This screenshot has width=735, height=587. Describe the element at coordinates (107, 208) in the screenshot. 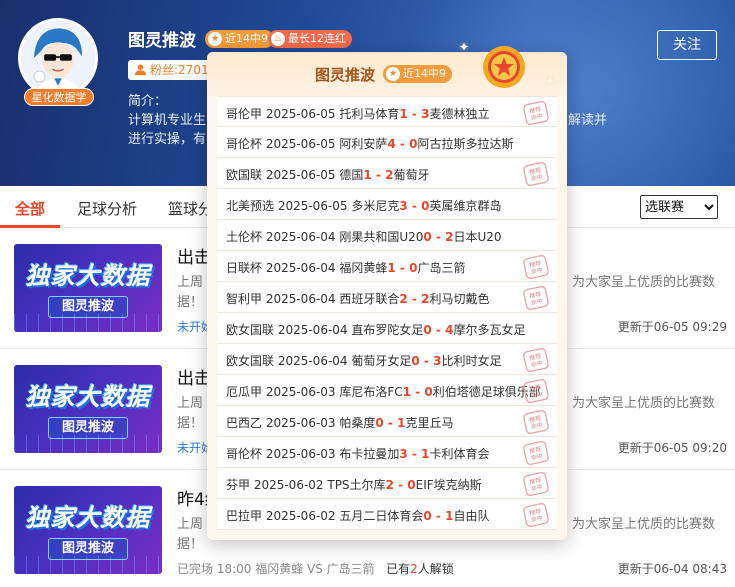

I see `tab-football: 足球分析` at that location.